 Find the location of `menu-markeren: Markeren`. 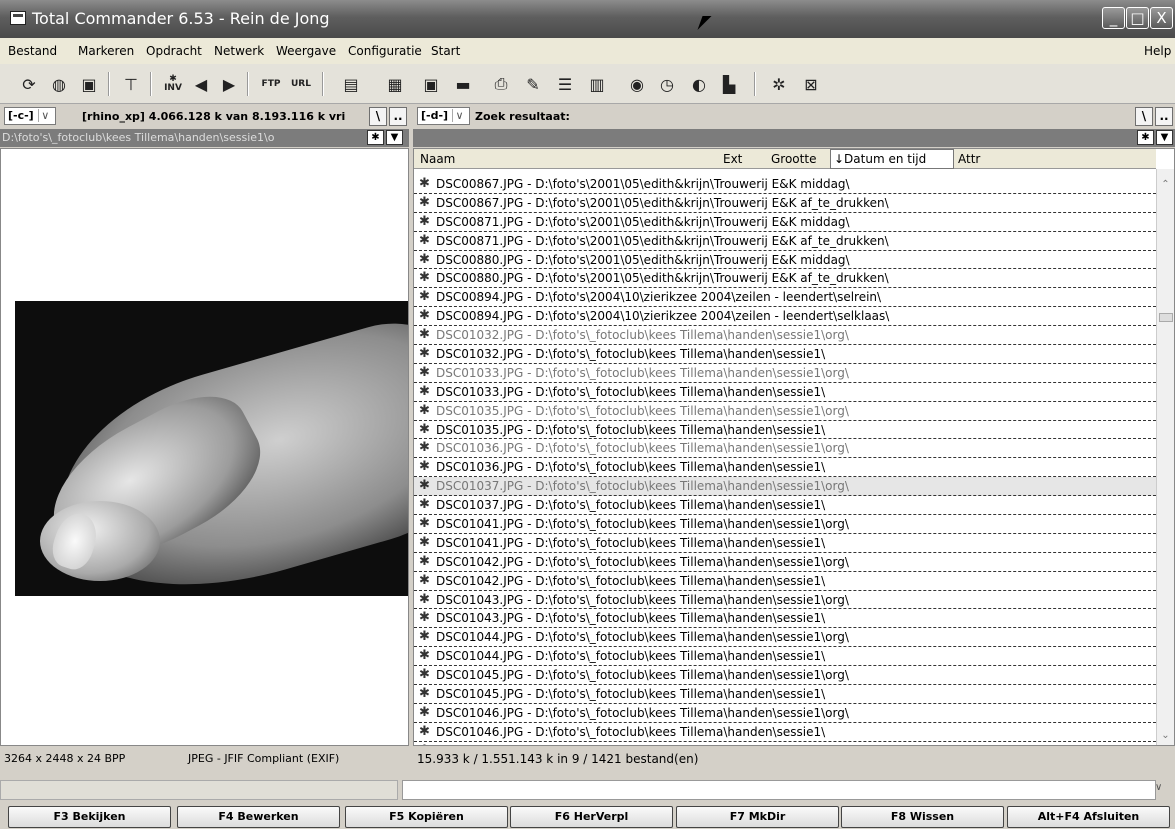

menu-markeren: Markeren is located at coordinates (106, 51).